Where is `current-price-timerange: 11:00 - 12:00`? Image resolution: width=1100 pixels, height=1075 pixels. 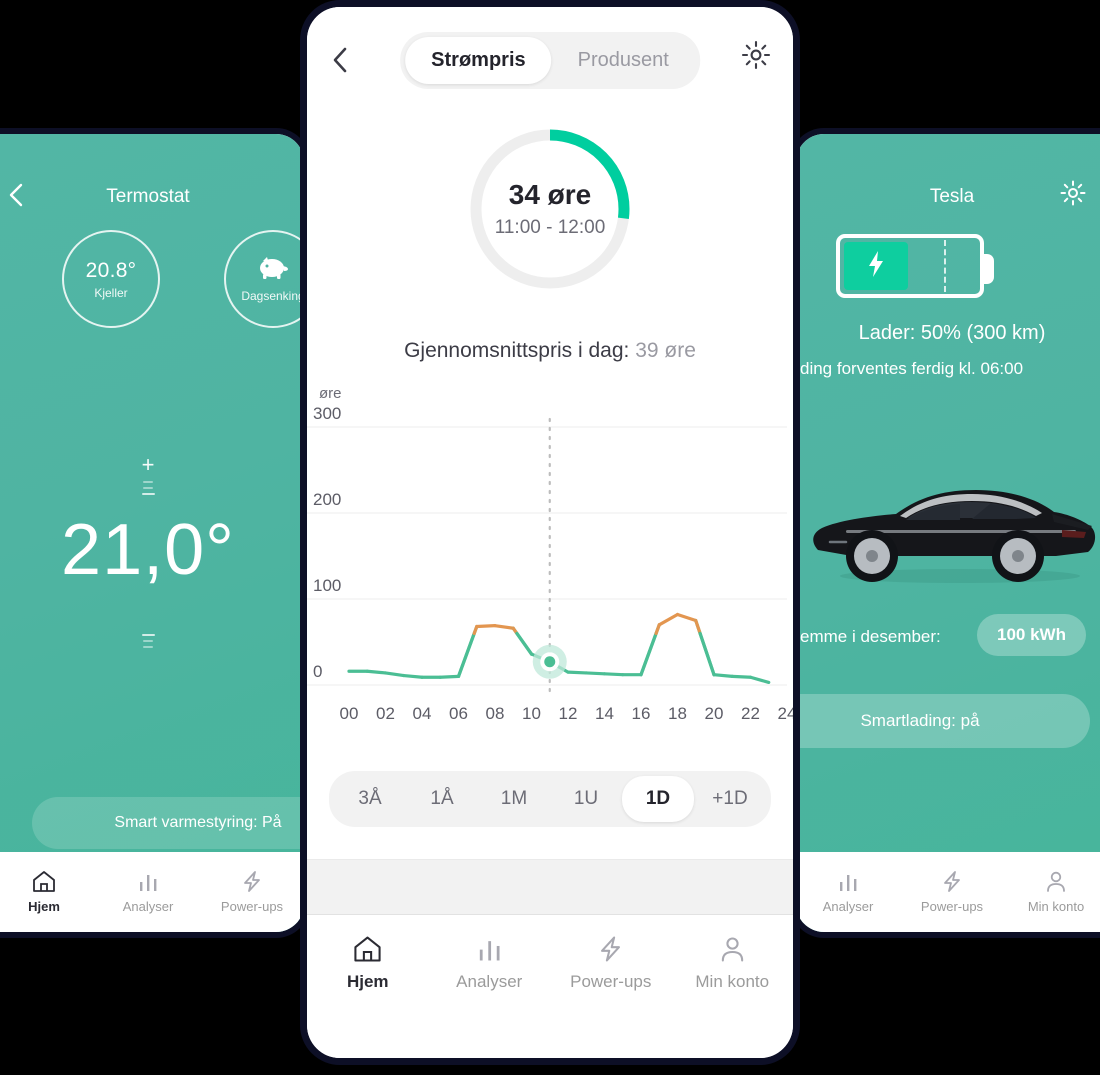
current-price-timerange: 11:00 - 12:00 is located at coordinates (550, 227).